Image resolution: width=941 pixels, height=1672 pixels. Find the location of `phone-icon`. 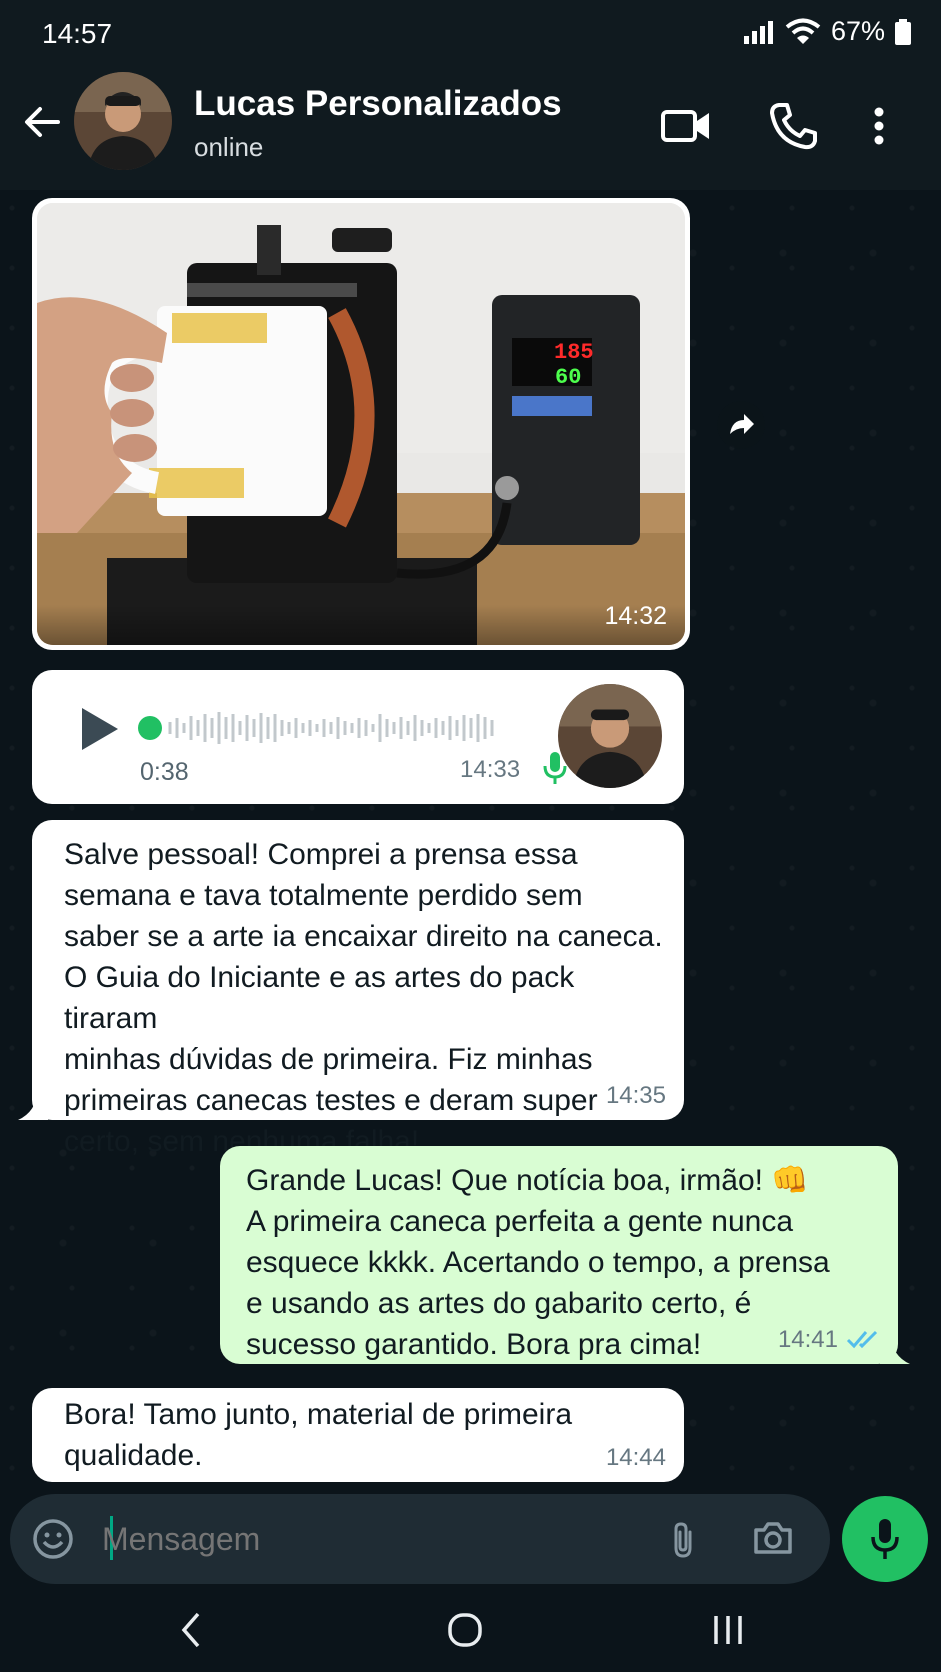

phone-icon is located at coordinates (793, 126).